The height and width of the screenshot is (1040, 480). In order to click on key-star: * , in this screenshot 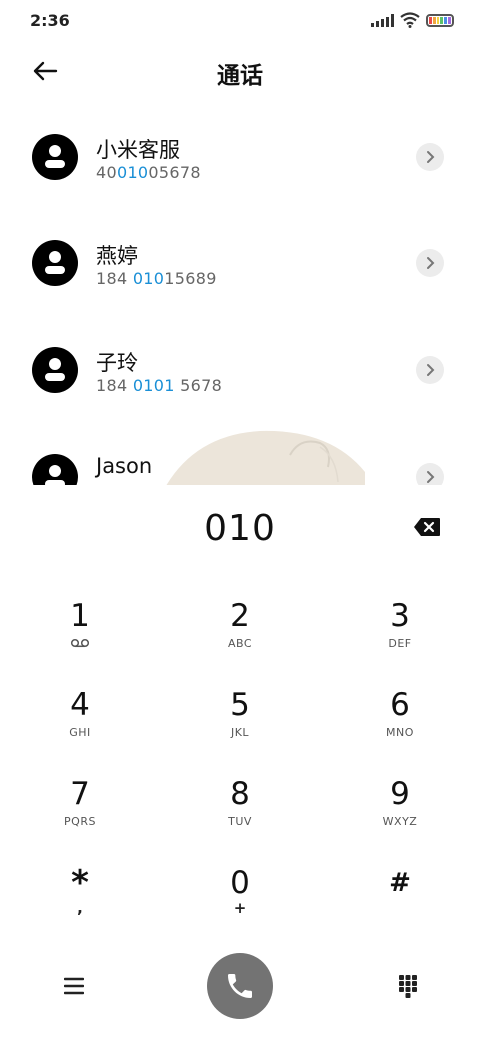, I will do `click(80, 905)`.